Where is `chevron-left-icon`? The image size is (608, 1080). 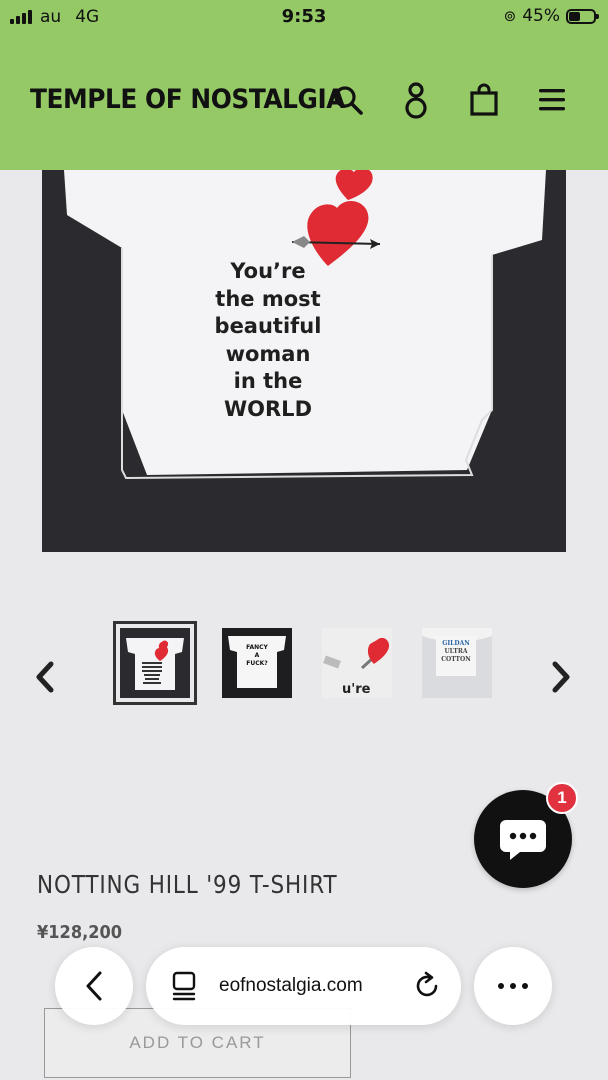
chevron-left-icon is located at coordinates (45, 677).